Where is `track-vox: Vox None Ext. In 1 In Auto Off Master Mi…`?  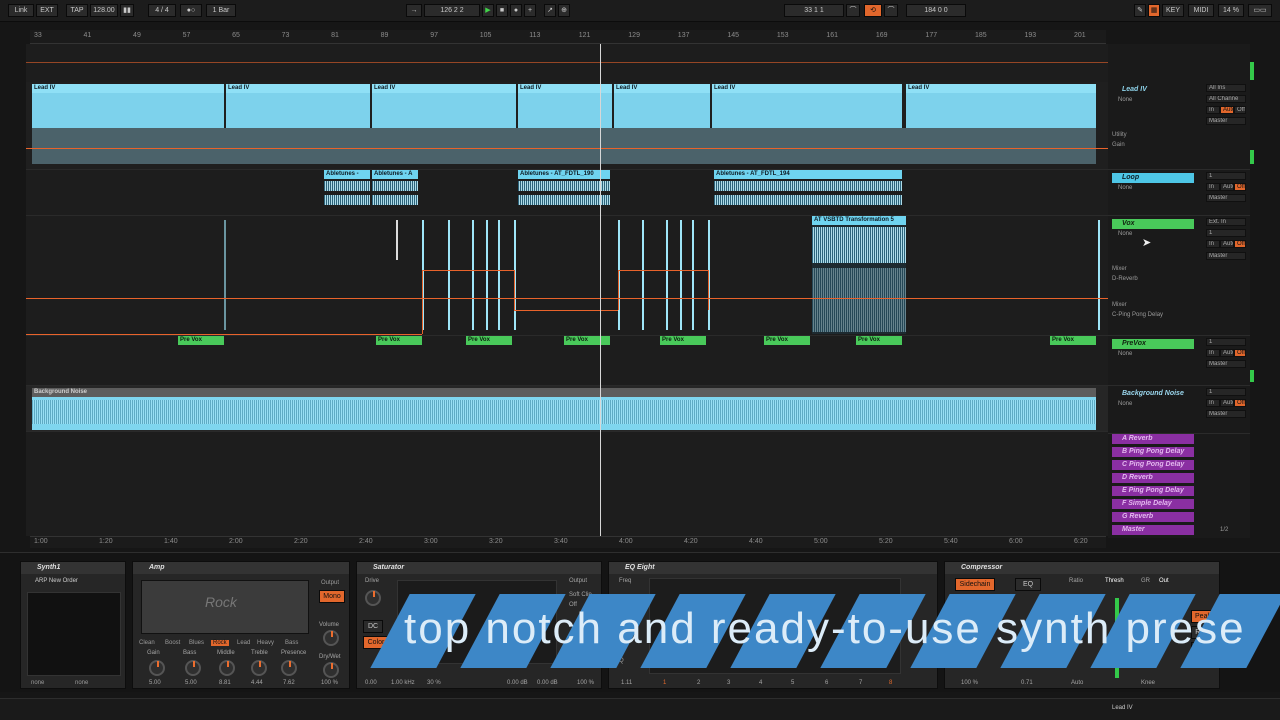
track-vox: Vox None Ext. In 1 In Auto Off Master Mi… is located at coordinates (1179, 276).